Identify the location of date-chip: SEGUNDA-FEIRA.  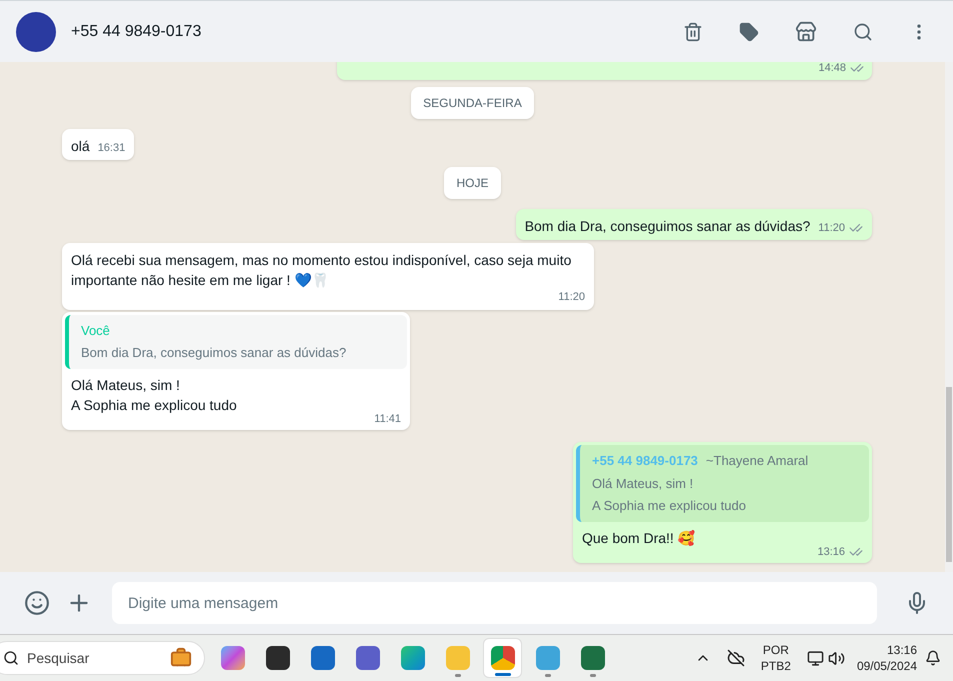
(472, 103).